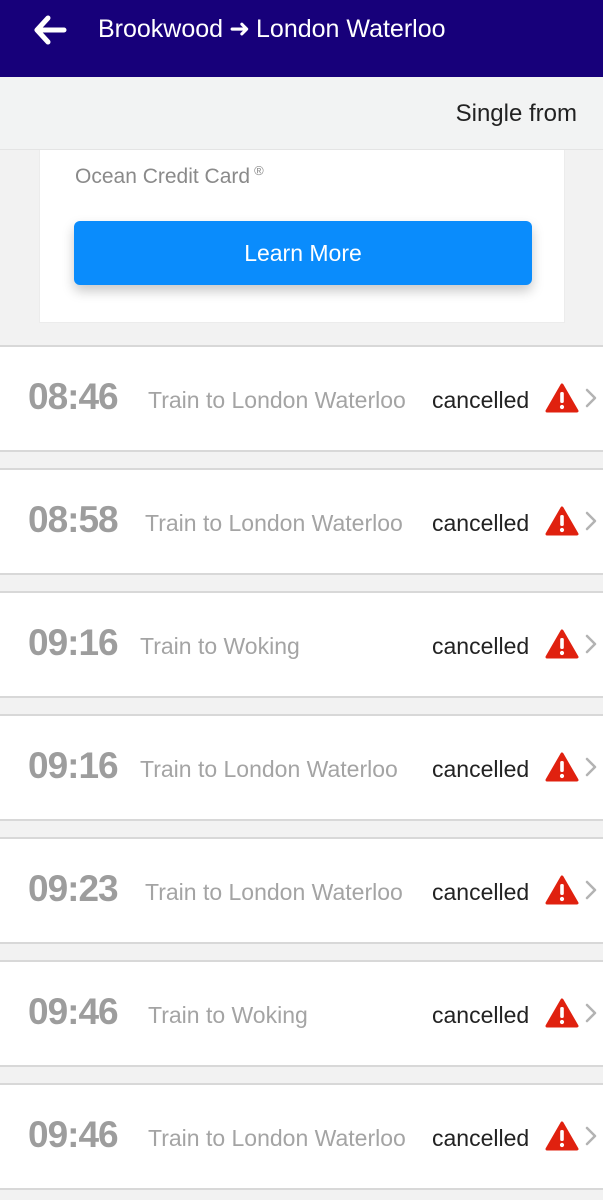 The image size is (603, 1200). I want to click on departure-row: 09:23 Train to London Waterloo cancelled, so click(301, 890).